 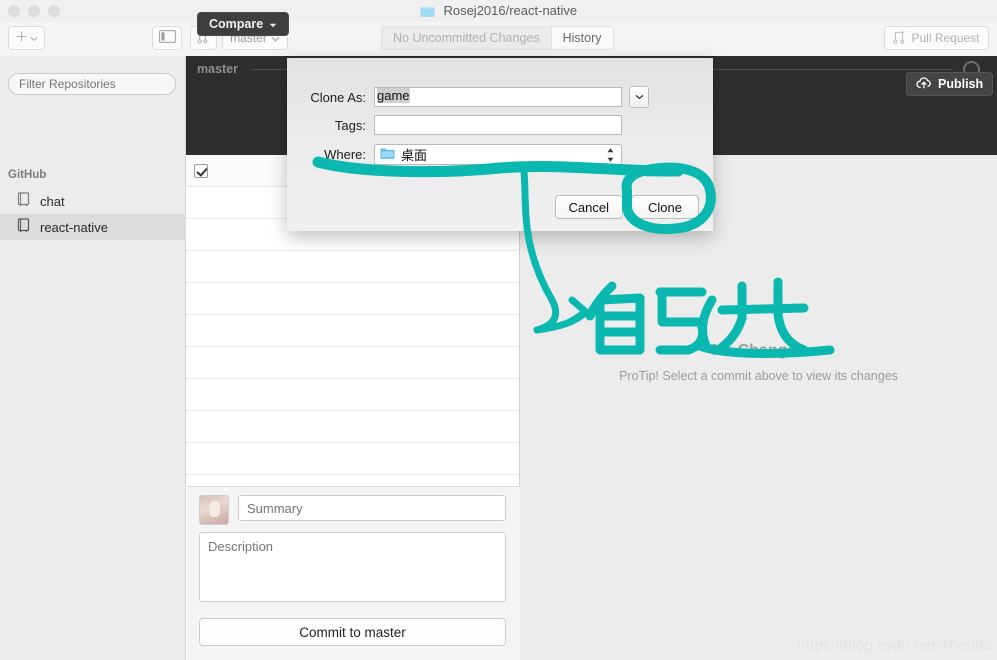 What do you see at coordinates (588, 207) in the screenshot?
I see `cancel-button: Cancel` at bounding box center [588, 207].